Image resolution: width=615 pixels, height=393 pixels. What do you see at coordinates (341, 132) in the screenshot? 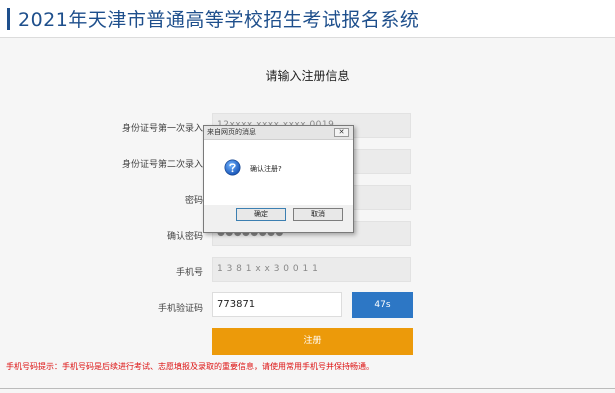
I see `dialog-close-button: ✕` at bounding box center [341, 132].